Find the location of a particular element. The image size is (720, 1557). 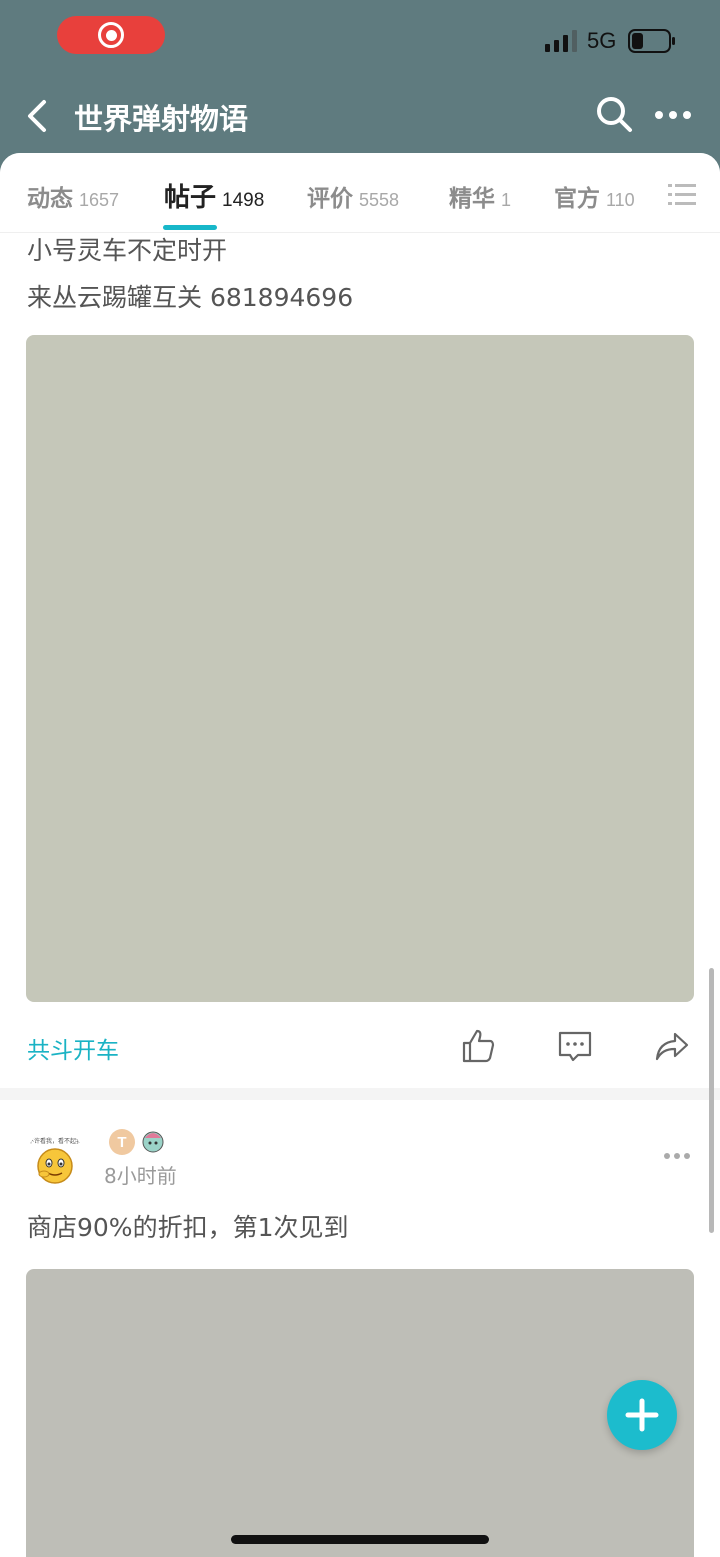

tab-count: 110 is located at coordinates (620, 200).